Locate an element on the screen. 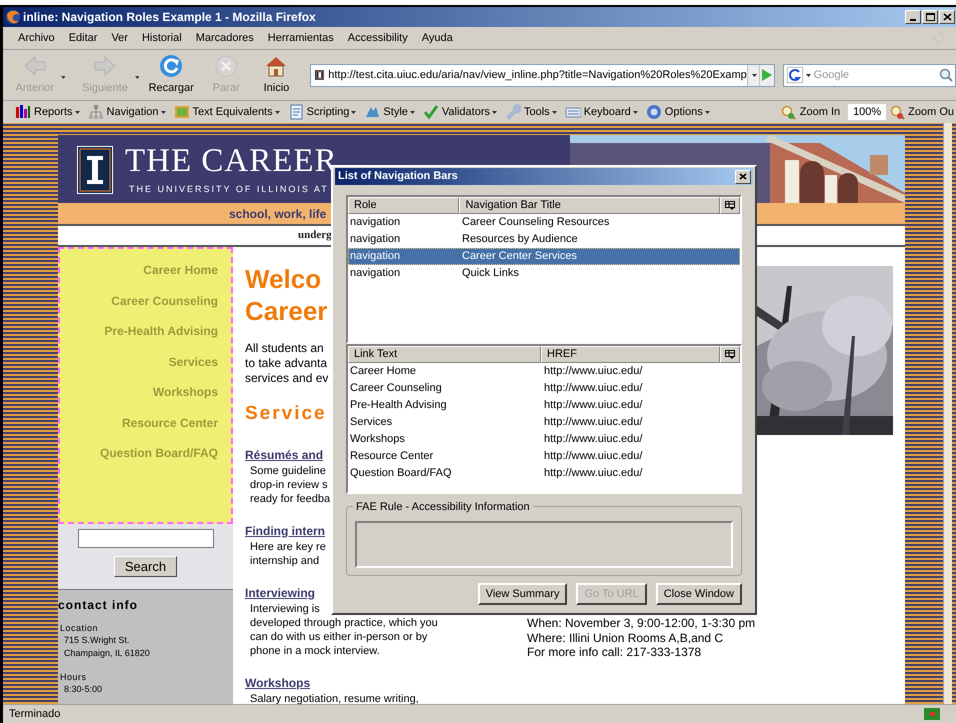  toolbar-menu: Keyboard is located at coordinates (601, 112).